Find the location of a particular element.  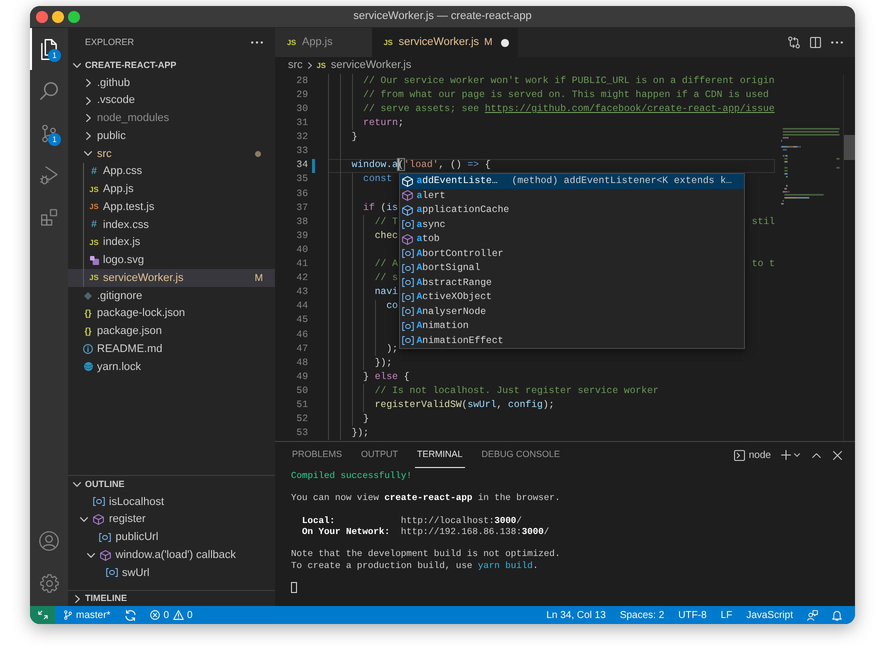

status-item: UTF-8 is located at coordinates (692, 615).